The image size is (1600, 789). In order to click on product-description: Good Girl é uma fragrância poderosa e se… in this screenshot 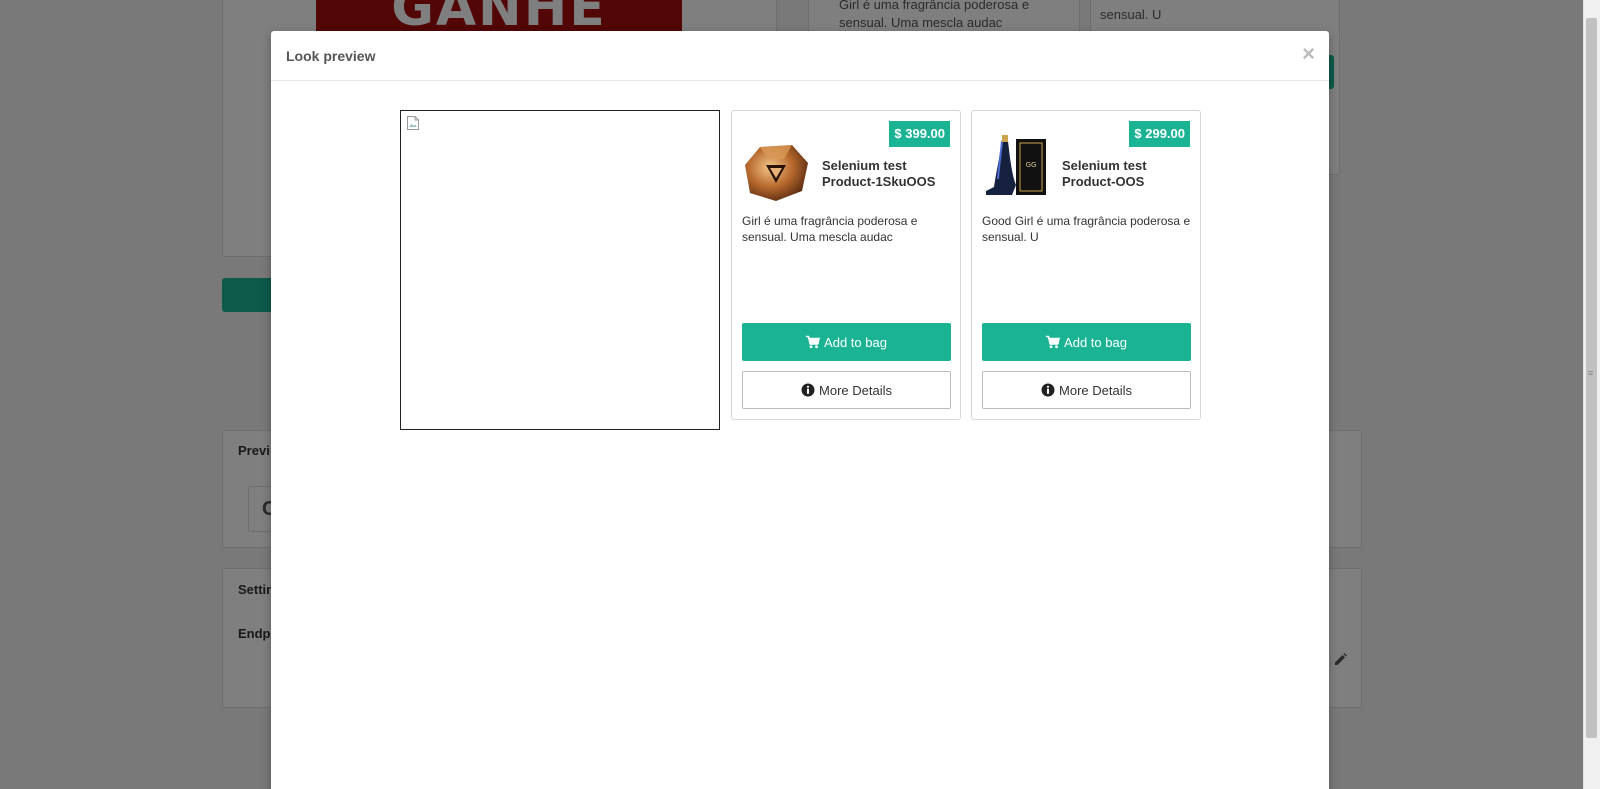, I will do `click(1086, 229)`.